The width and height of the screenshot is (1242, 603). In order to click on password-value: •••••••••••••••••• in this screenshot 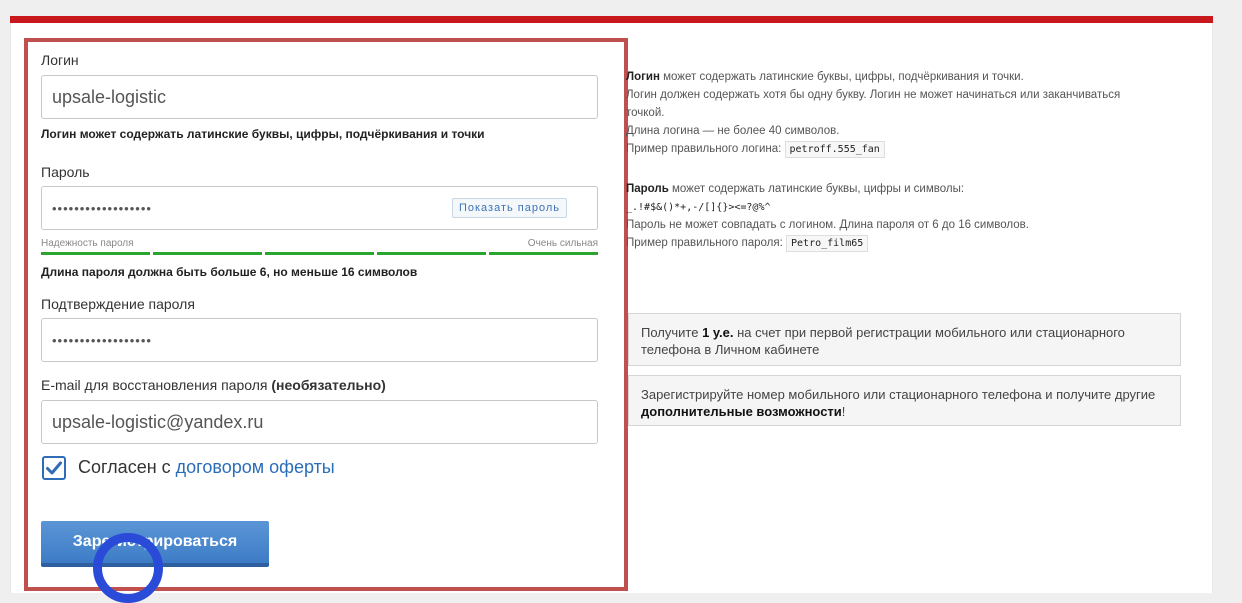, I will do `click(102, 208)`.